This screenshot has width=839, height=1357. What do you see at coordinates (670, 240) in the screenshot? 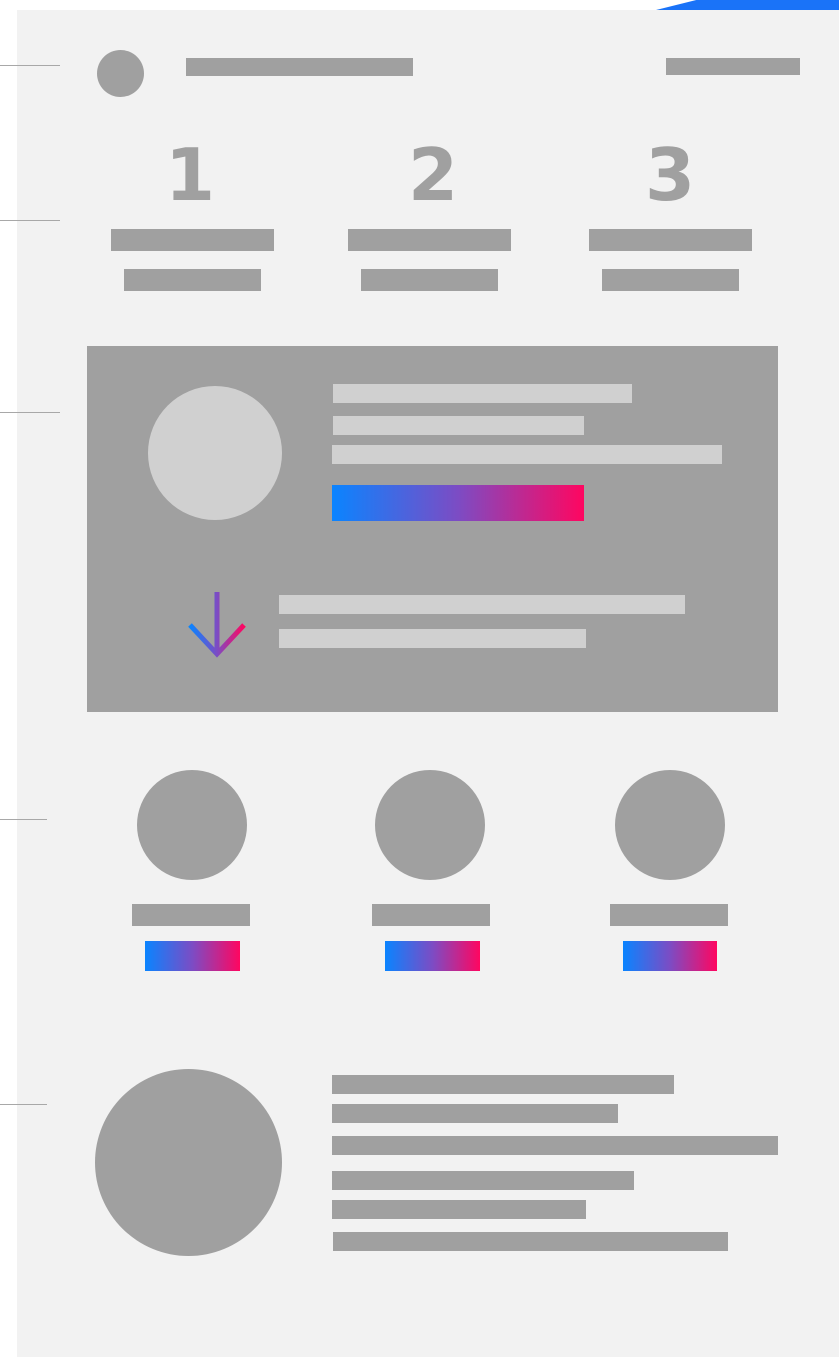
I see `step-3-title-placeholder` at bounding box center [670, 240].